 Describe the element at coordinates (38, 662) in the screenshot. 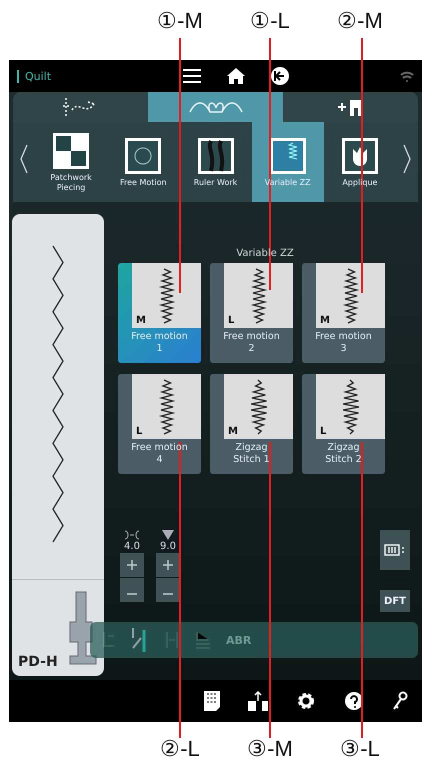

I see `presser-foot-label: PD-H` at that location.